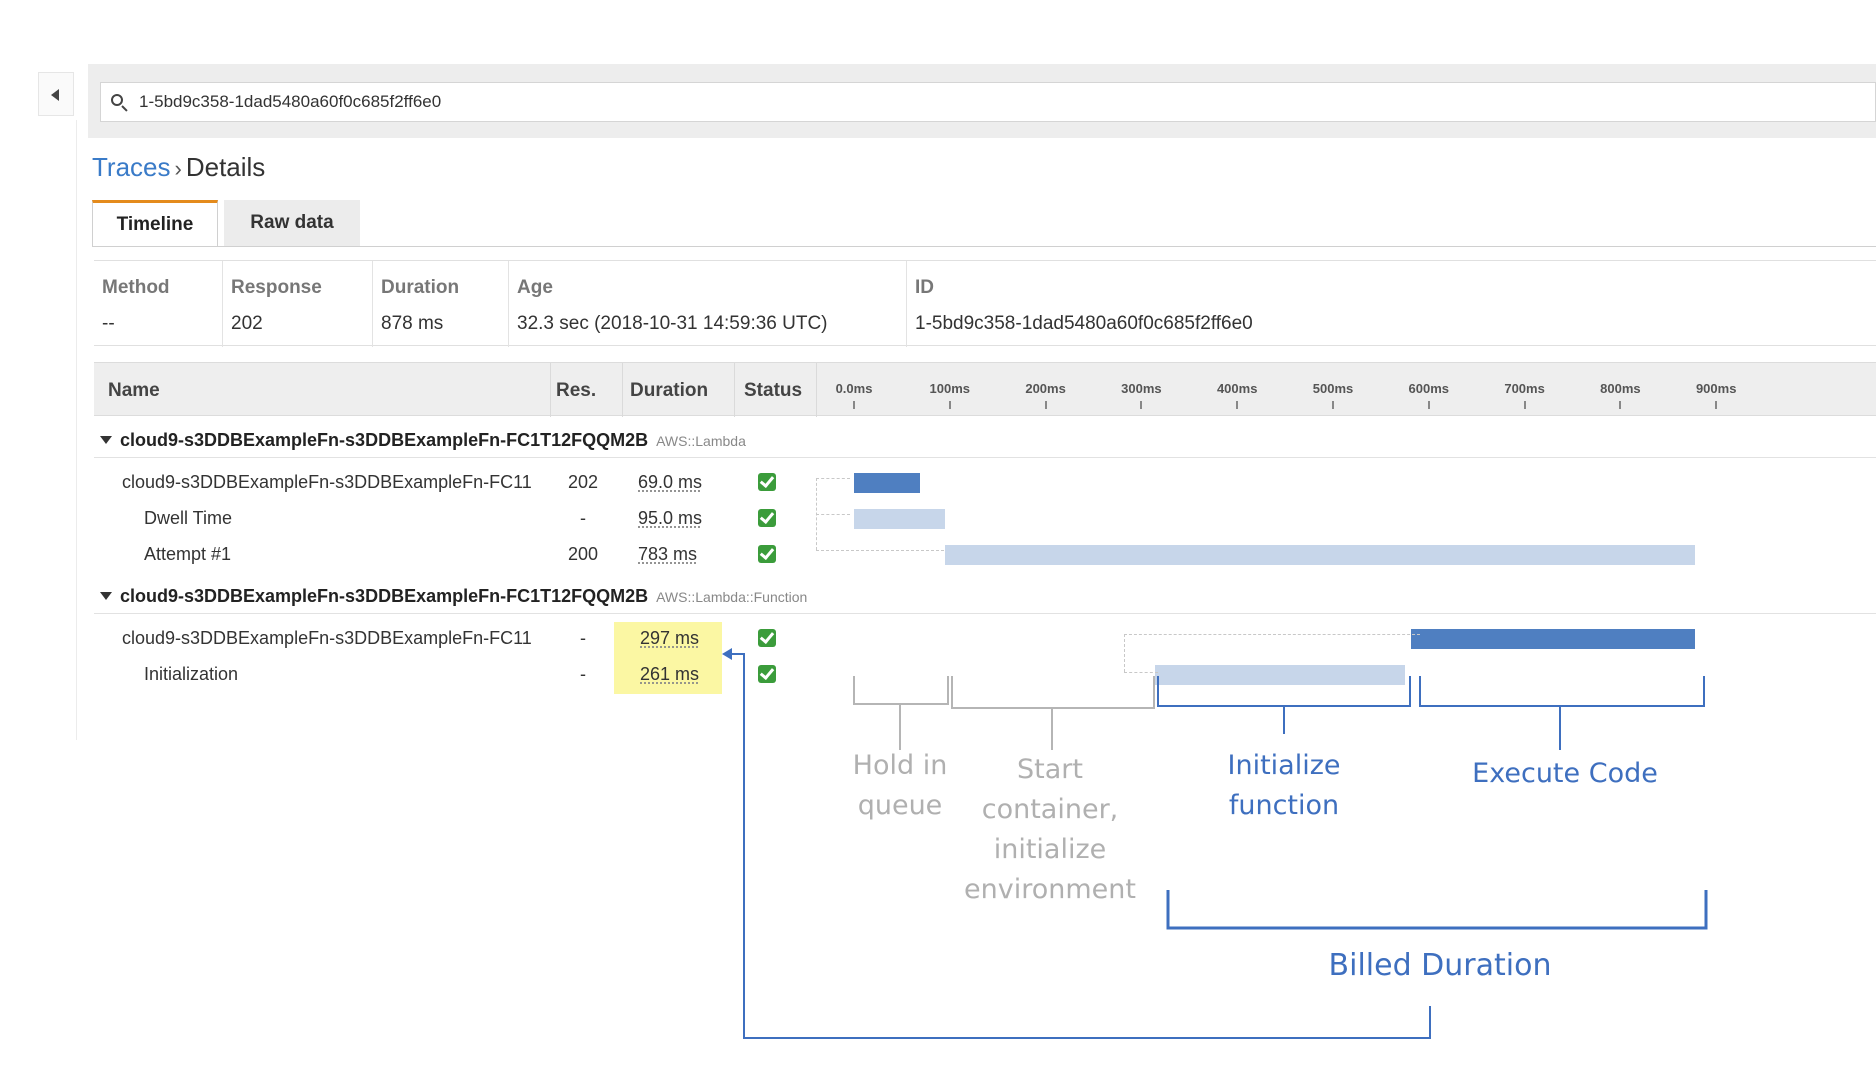  What do you see at coordinates (727, 654) in the screenshot?
I see `arrow-head-icon` at bounding box center [727, 654].